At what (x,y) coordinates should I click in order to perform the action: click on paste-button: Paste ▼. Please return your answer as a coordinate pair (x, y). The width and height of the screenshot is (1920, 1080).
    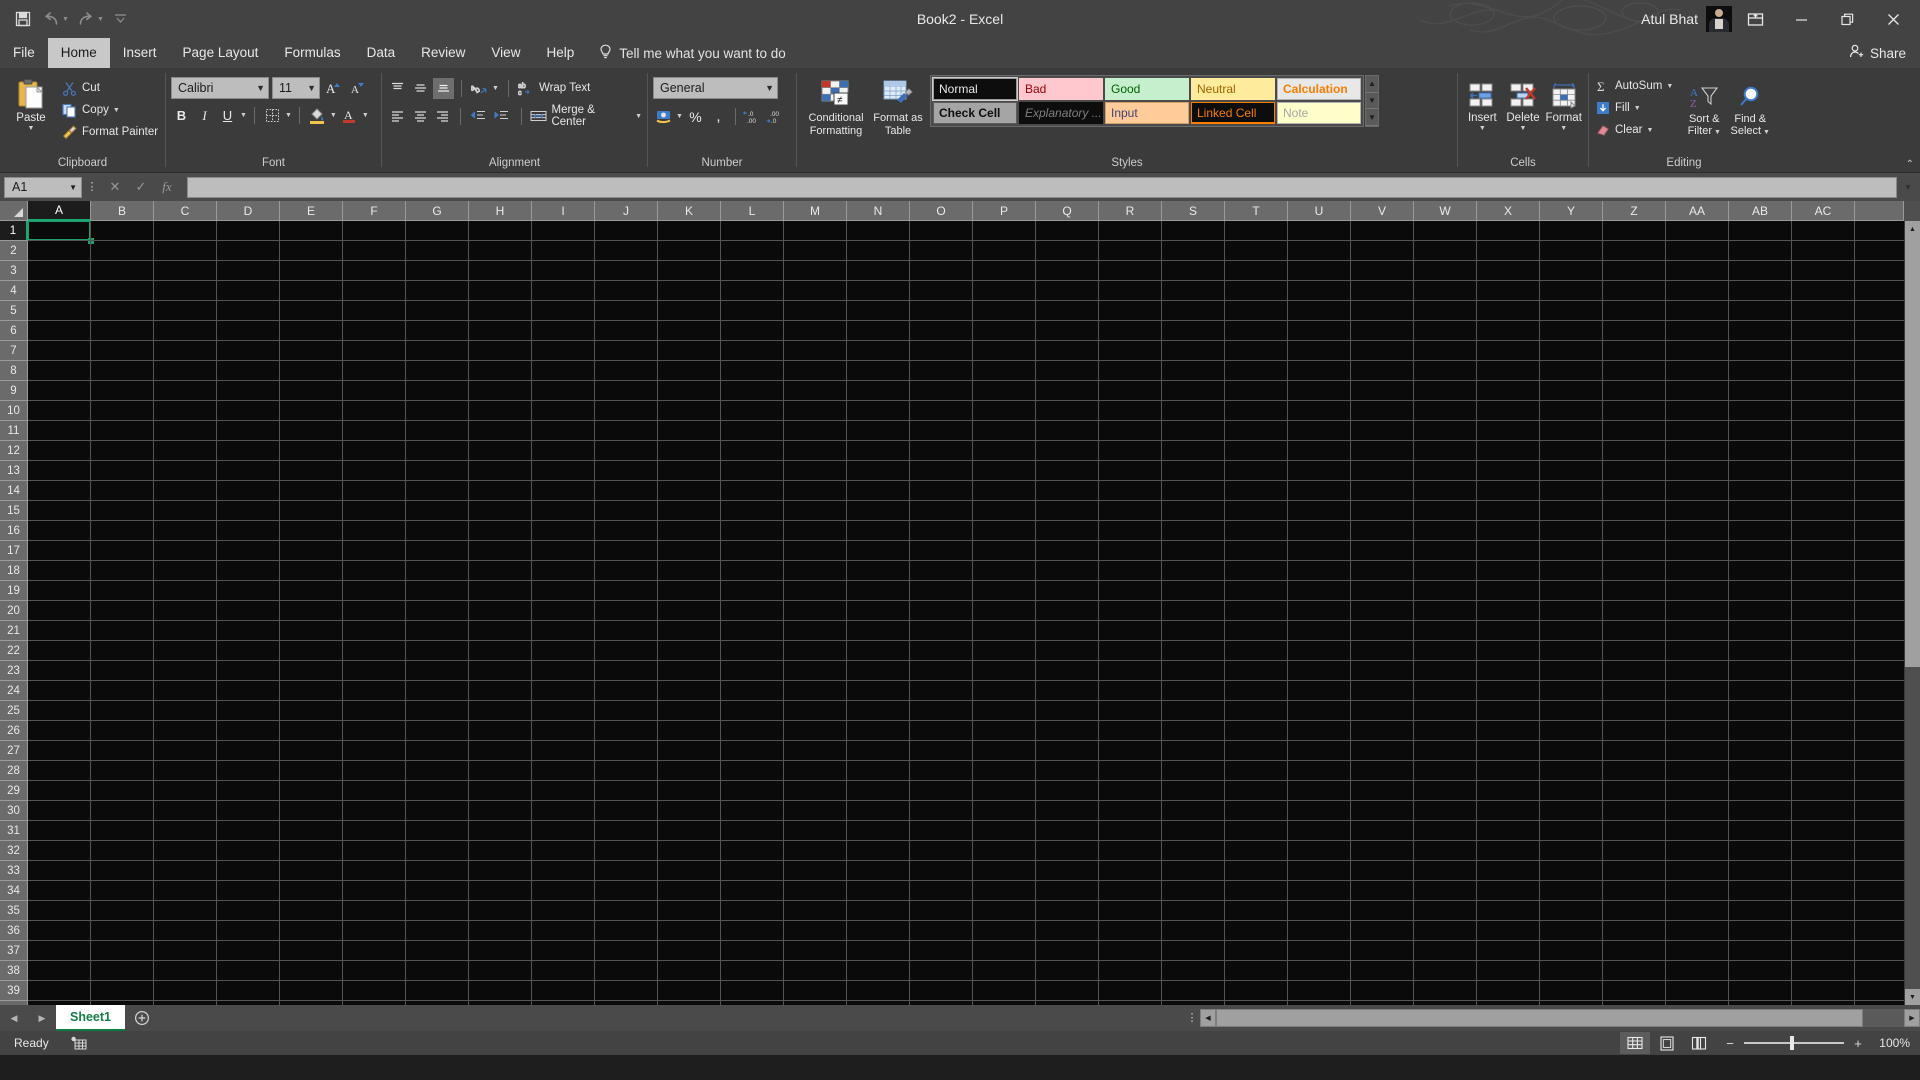
    Looking at the image, I should click on (31, 103).